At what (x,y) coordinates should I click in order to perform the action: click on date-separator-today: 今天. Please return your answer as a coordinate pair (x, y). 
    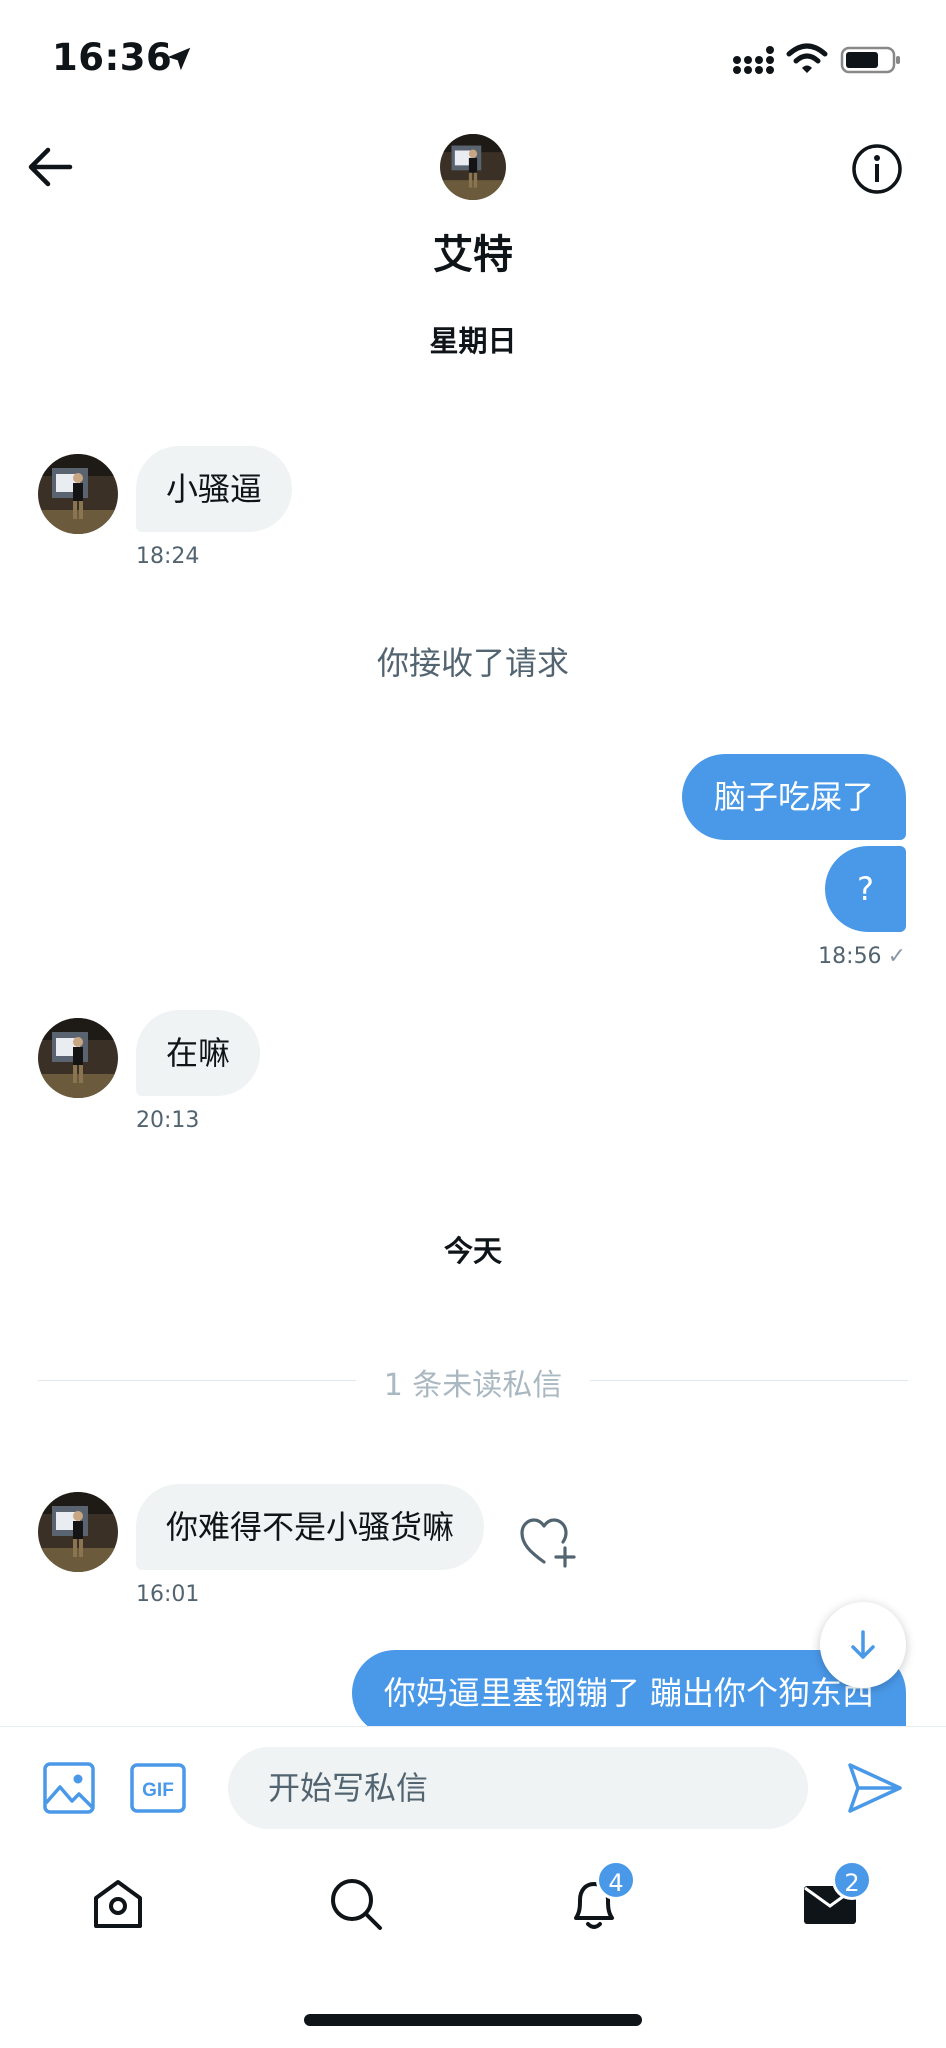
    Looking at the image, I should click on (472, 1251).